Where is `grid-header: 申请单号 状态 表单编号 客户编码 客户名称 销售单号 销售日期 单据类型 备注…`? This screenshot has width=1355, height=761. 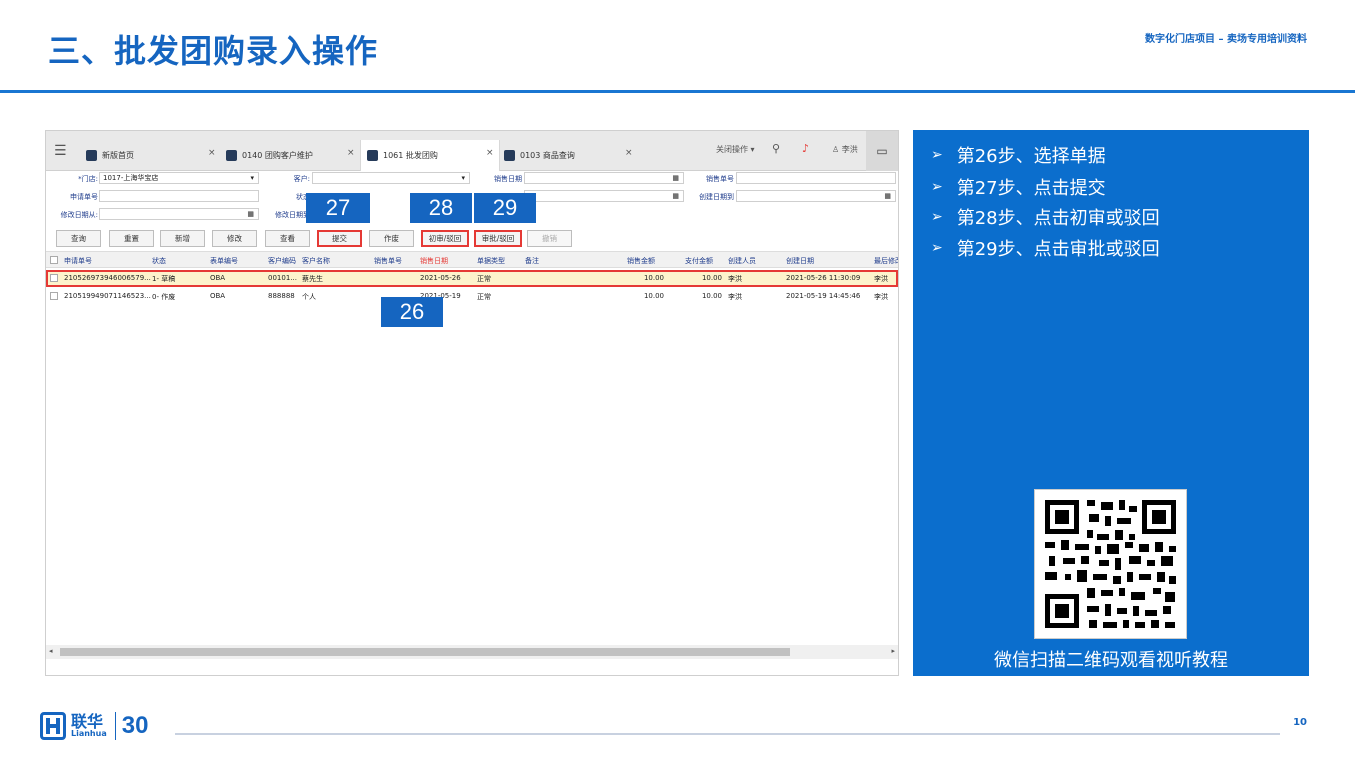
grid-header: 申请单号 状态 表单编号 客户编码 客户名称 销售单号 销售日期 单据类型 备注… is located at coordinates (472, 259).